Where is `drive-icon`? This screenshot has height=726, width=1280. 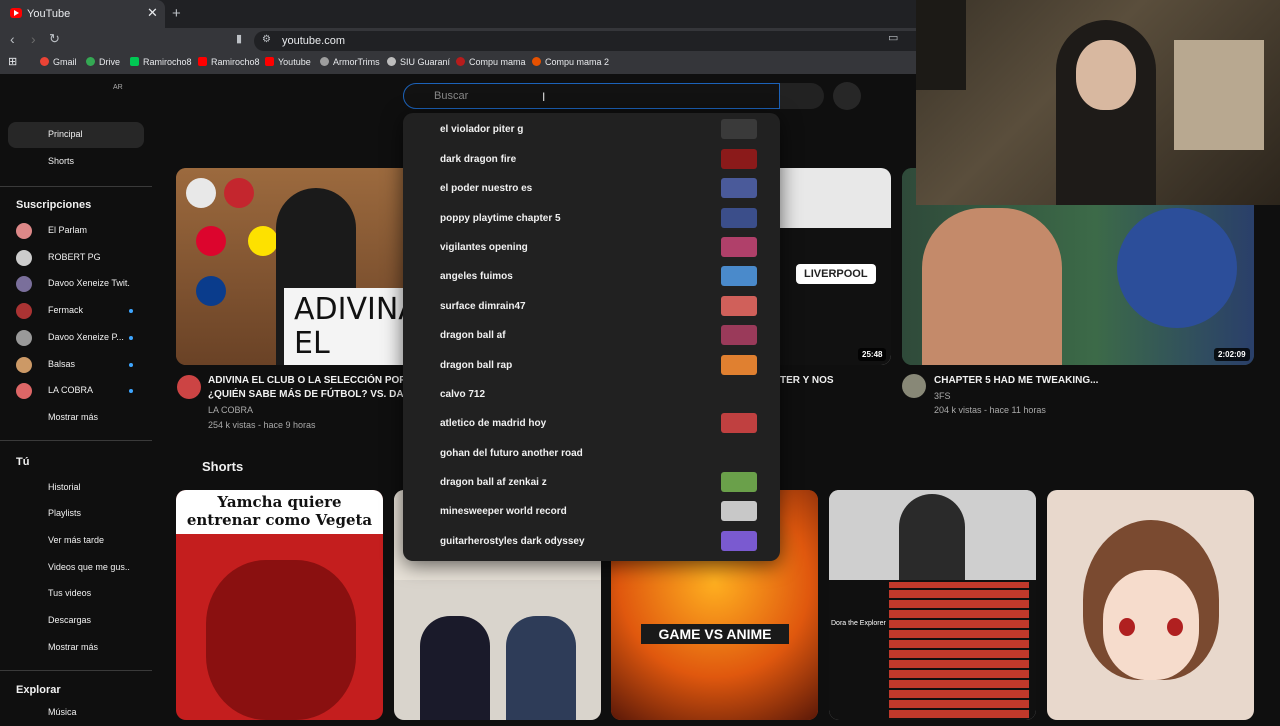
drive-icon is located at coordinates (90, 61).